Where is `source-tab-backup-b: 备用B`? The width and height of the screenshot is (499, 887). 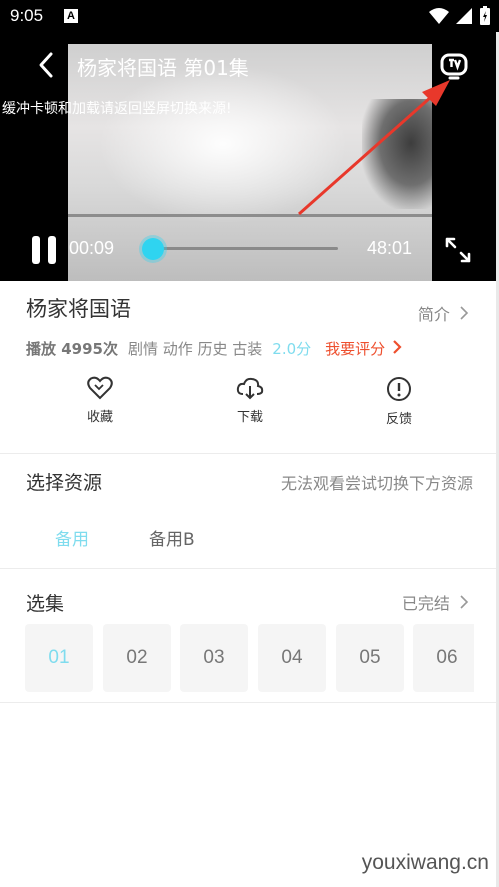 source-tab-backup-b: 备用B is located at coordinates (172, 537).